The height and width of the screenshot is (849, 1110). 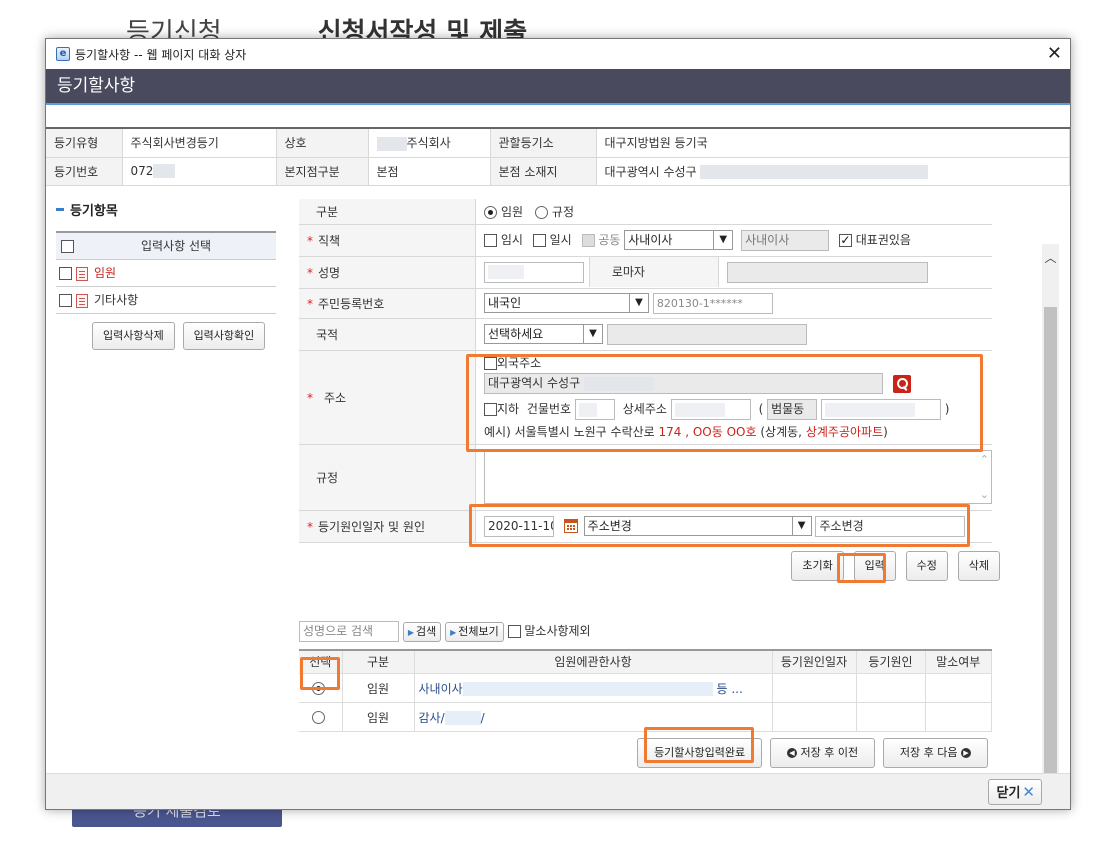 What do you see at coordinates (594, 409) in the screenshot?
I see `building-number-input` at bounding box center [594, 409].